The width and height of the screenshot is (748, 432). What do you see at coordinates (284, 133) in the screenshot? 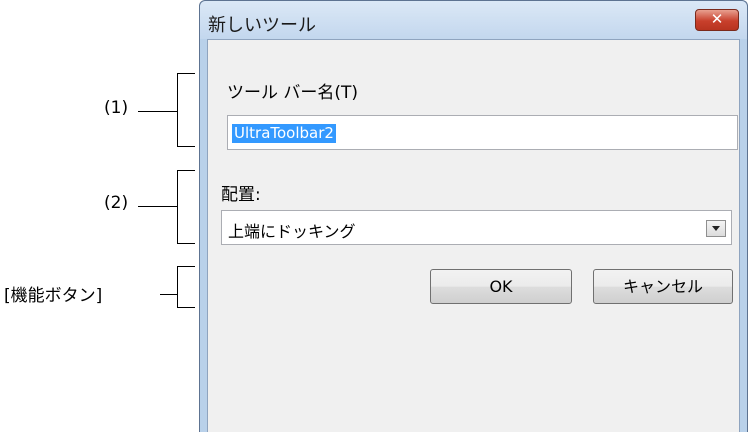
I see `toolbar-name-value: UltraToolbar2` at bounding box center [284, 133].